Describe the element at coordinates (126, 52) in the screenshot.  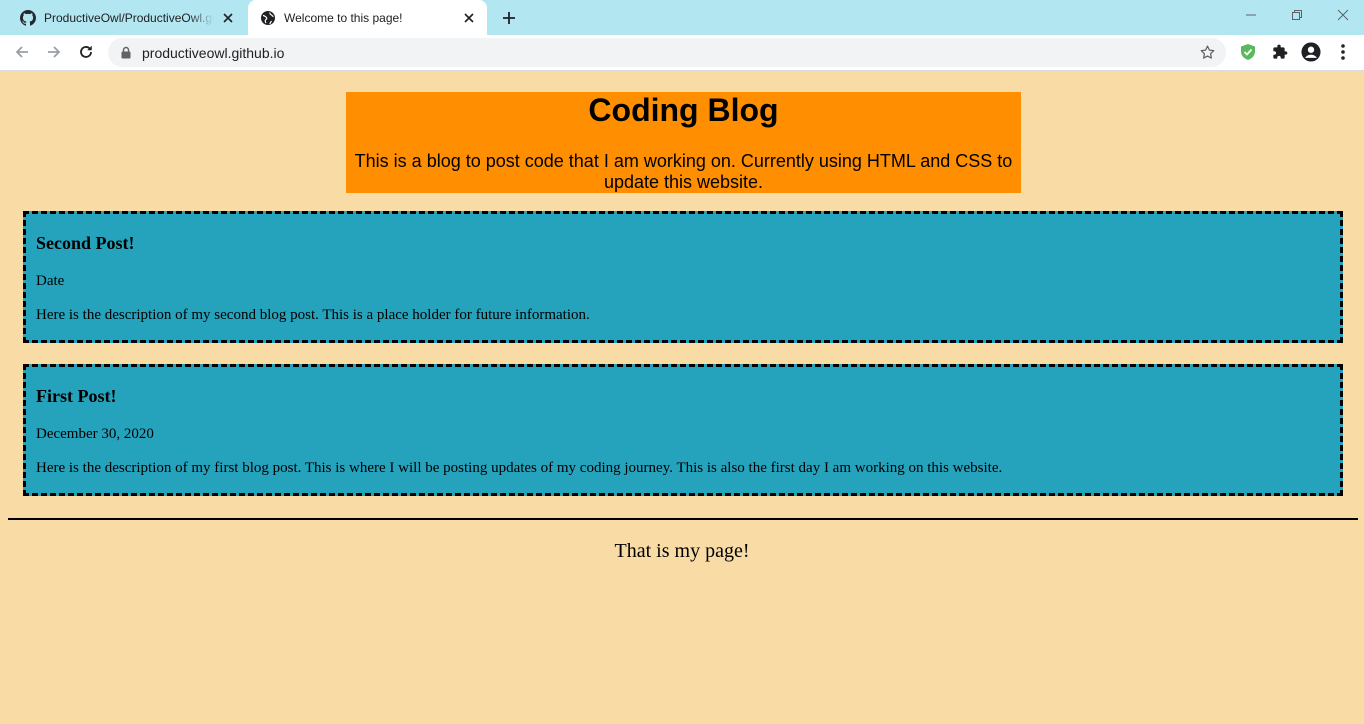
I see `lock-icon` at that location.